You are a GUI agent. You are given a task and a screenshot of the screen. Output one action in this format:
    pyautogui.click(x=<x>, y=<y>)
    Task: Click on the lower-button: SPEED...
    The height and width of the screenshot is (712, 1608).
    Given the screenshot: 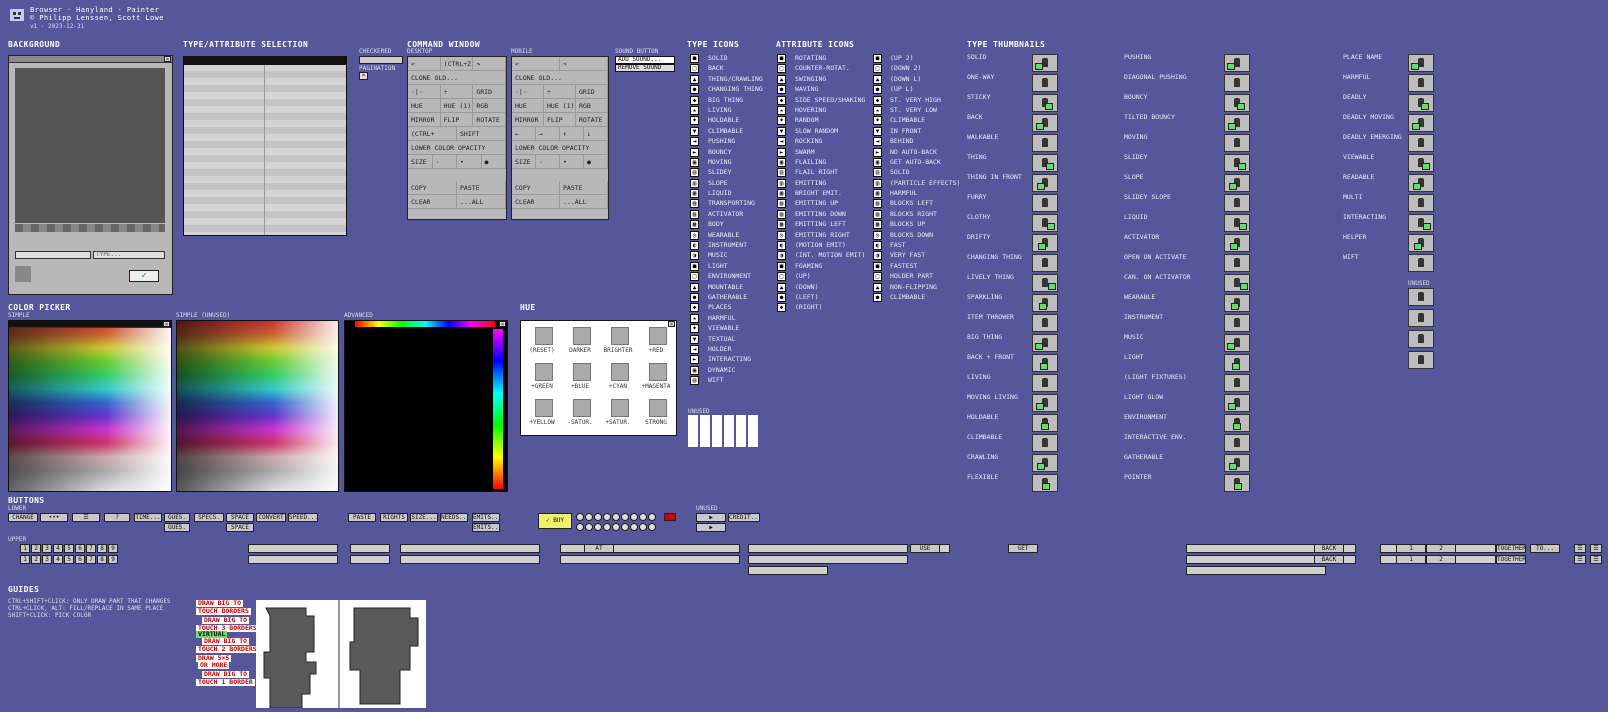 What is the action you would take?
    pyautogui.click(x=303, y=517)
    